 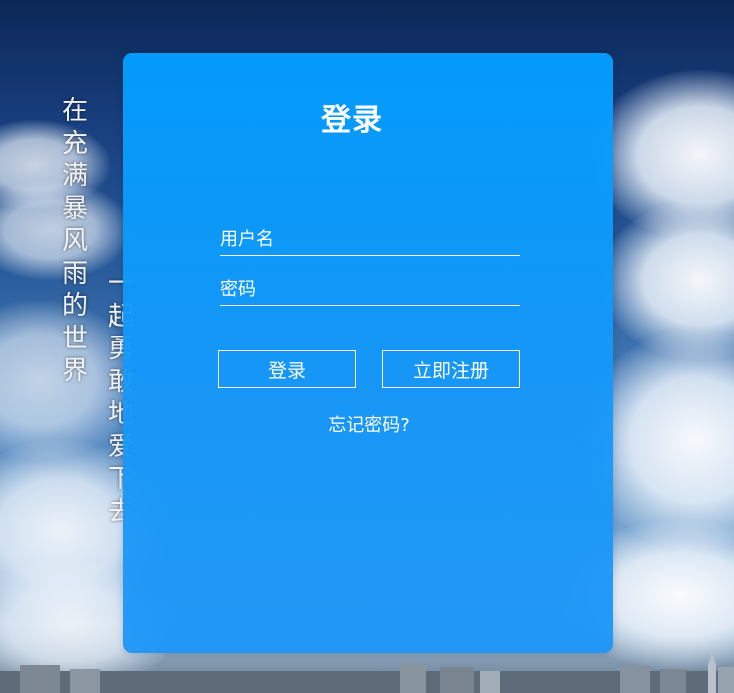 What do you see at coordinates (370, 240) in the screenshot?
I see `username-input` at bounding box center [370, 240].